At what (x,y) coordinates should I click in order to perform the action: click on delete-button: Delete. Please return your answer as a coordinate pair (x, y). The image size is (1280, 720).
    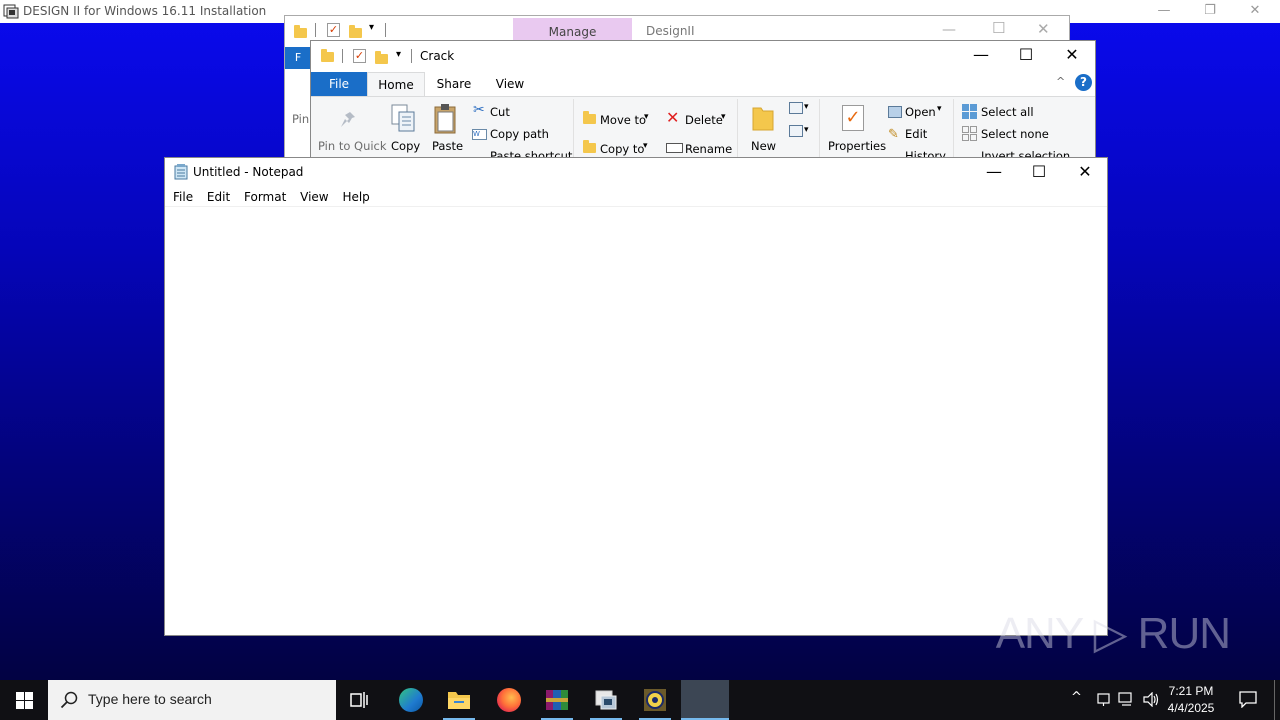
    Looking at the image, I should click on (704, 120).